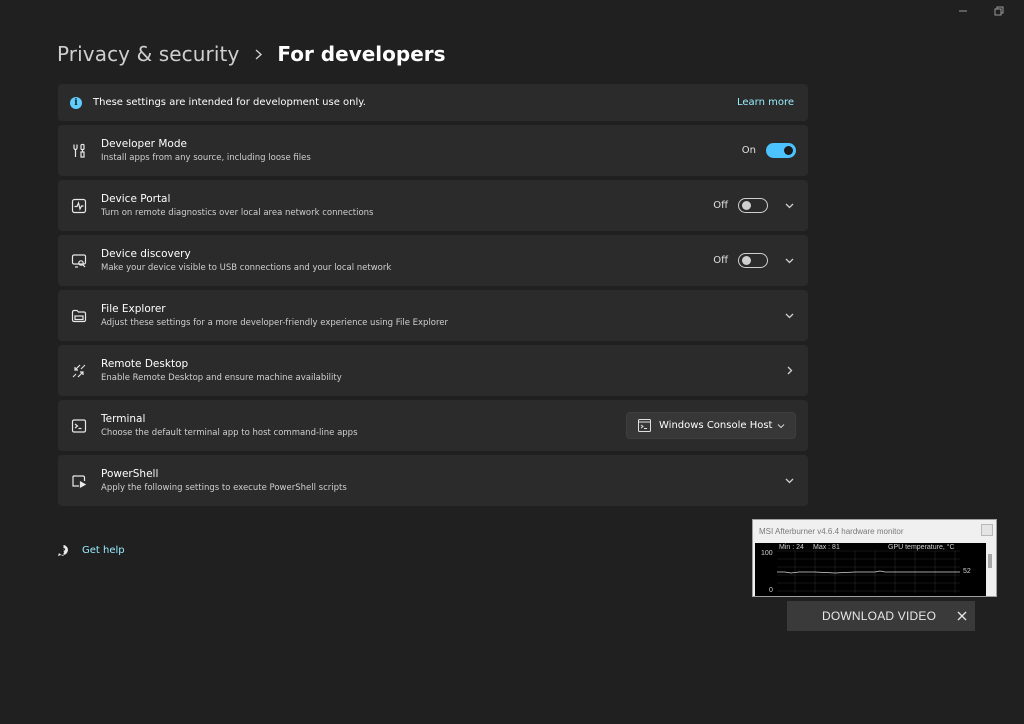  I want to click on get-help-label: Get help, so click(103, 550).